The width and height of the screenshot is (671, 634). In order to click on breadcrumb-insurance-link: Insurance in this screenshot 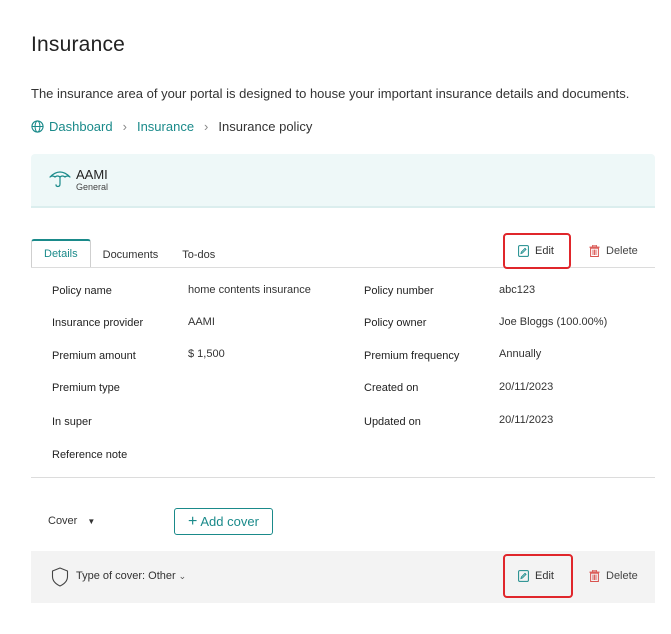, I will do `click(165, 126)`.